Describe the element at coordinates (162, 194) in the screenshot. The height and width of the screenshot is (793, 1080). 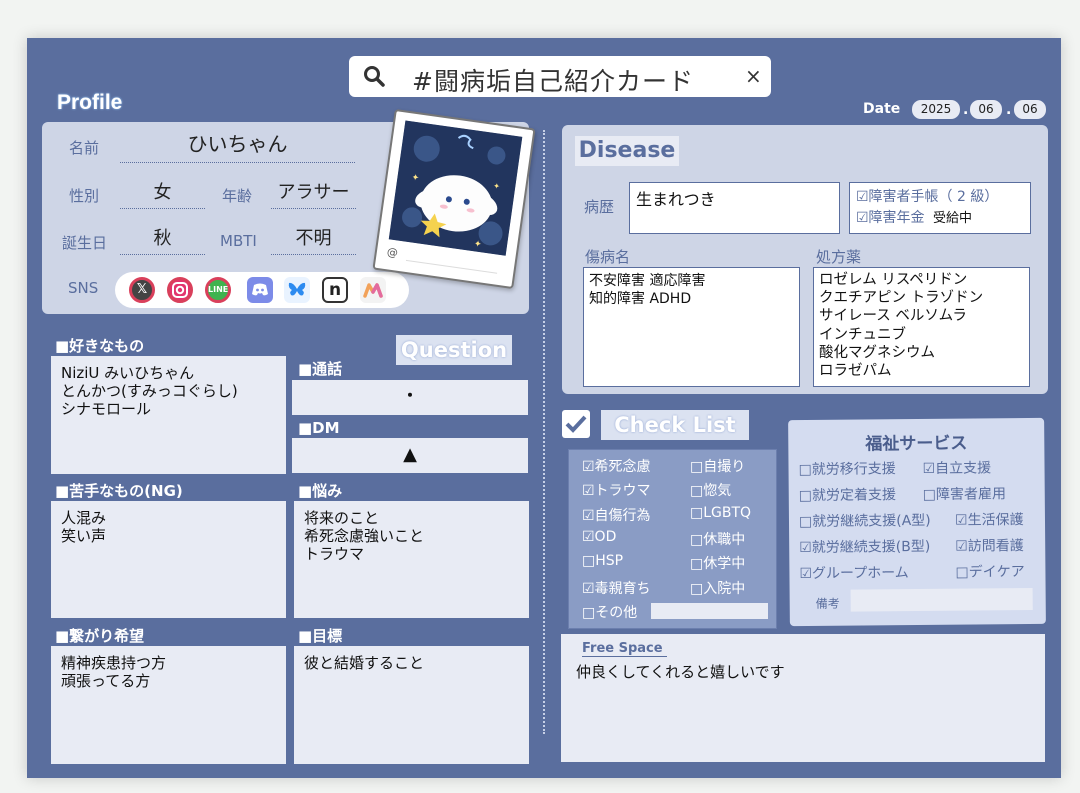
I see `gender-value: 女` at that location.